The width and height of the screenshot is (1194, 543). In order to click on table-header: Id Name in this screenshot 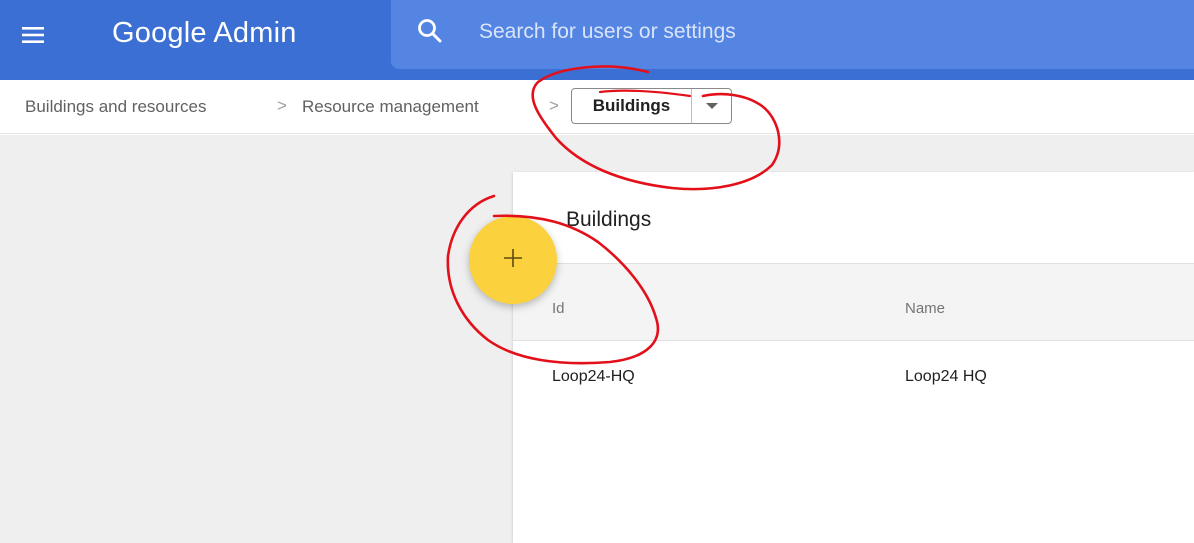, I will do `click(853, 302)`.